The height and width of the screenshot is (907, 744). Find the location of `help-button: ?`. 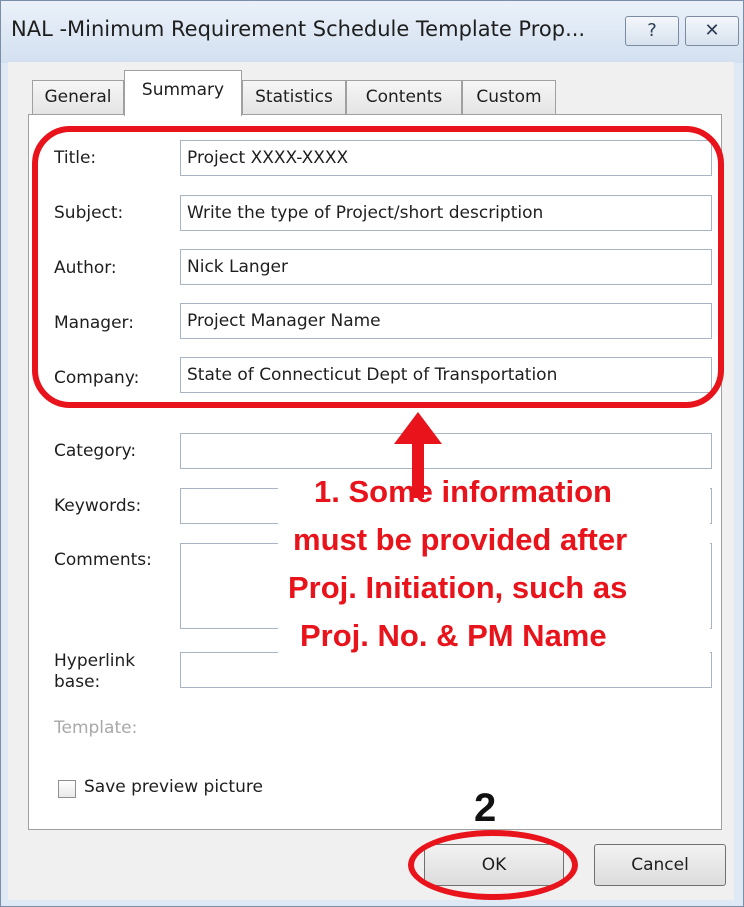

help-button: ? is located at coordinates (652, 31).